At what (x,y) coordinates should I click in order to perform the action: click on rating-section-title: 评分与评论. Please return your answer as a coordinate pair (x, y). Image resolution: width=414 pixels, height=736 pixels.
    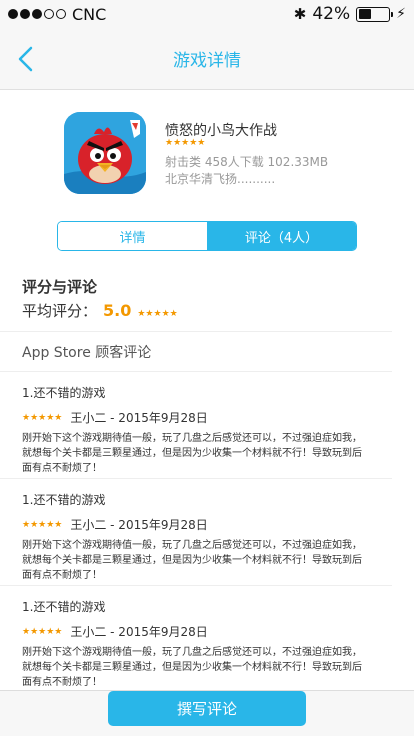
    Looking at the image, I should click on (60, 287).